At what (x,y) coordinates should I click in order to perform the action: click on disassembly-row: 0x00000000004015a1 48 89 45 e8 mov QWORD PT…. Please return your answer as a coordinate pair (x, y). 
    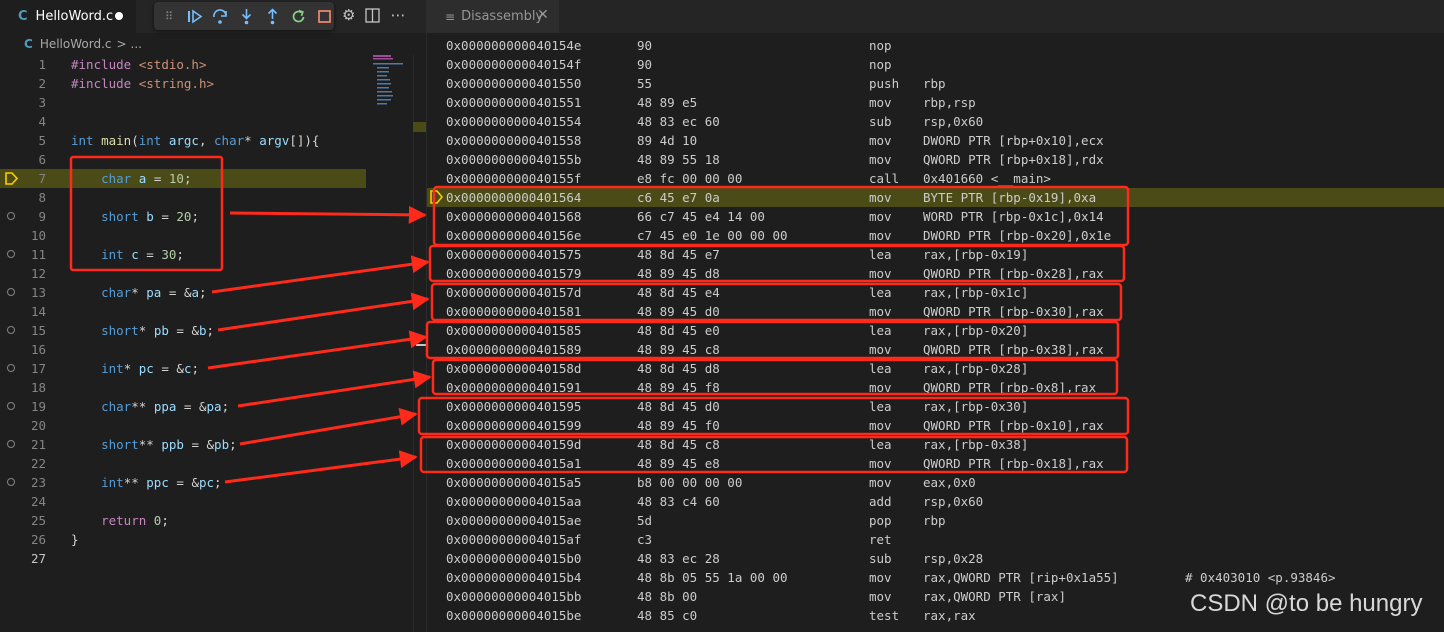
    Looking at the image, I should click on (935, 463).